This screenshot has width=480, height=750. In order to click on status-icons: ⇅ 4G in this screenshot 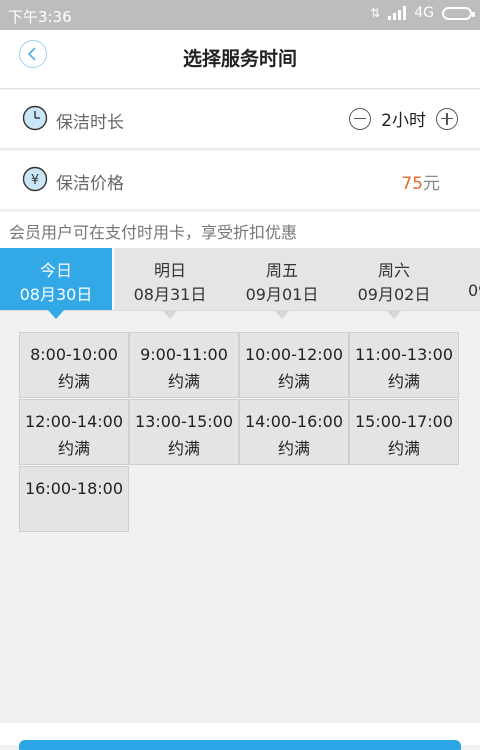, I will do `click(422, 13)`.